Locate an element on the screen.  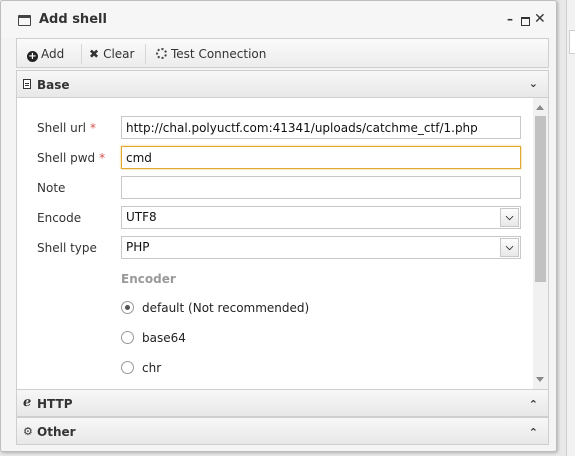
close-button: ✕ is located at coordinates (540, 19).